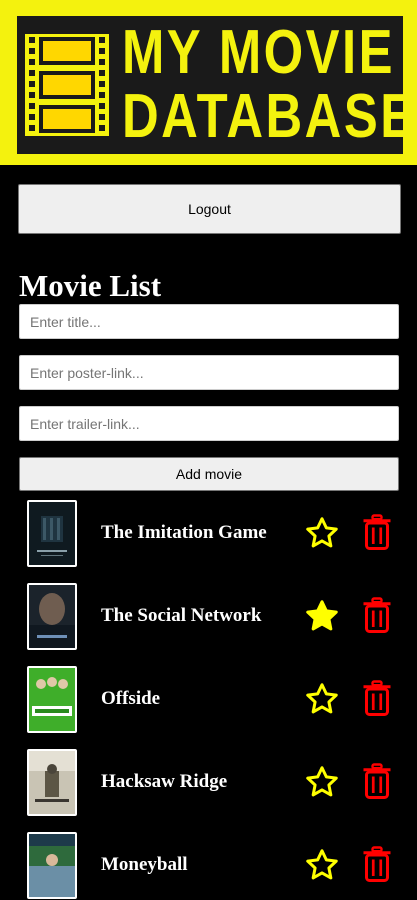 The width and height of the screenshot is (417, 900). Describe the element at coordinates (209, 321) in the screenshot. I see `title-input` at that location.